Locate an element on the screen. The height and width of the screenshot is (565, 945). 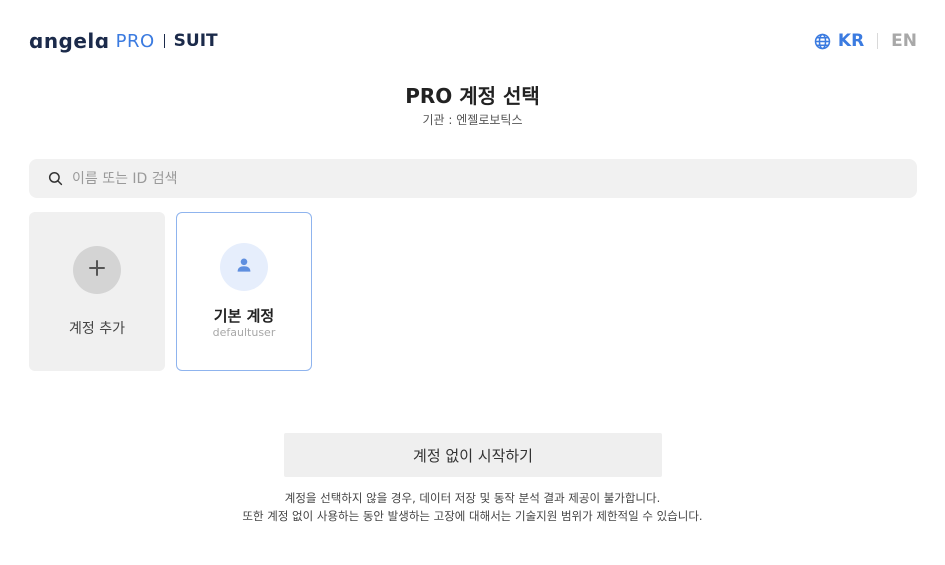
user-icon is located at coordinates (244, 267).